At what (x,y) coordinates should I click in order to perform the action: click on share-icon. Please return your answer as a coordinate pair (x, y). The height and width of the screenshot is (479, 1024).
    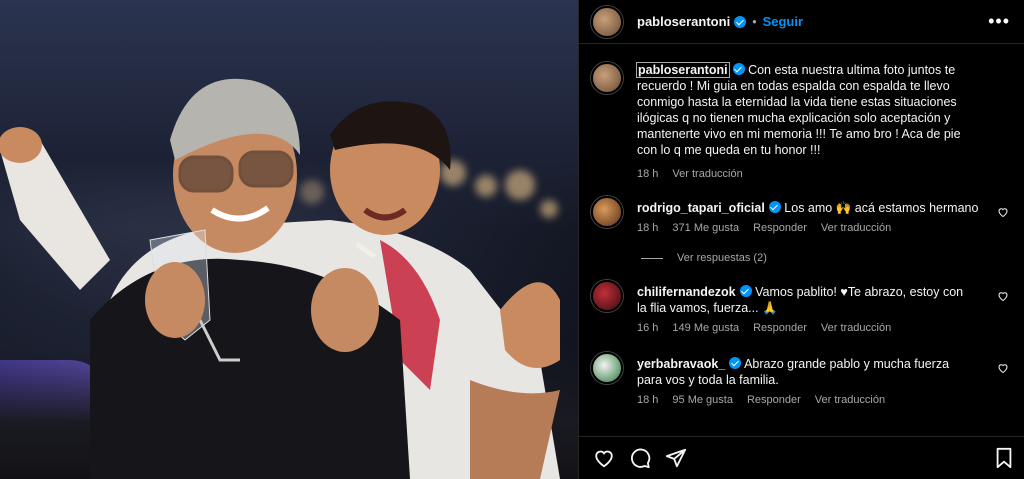
    Looking at the image, I should click on (676, 458).